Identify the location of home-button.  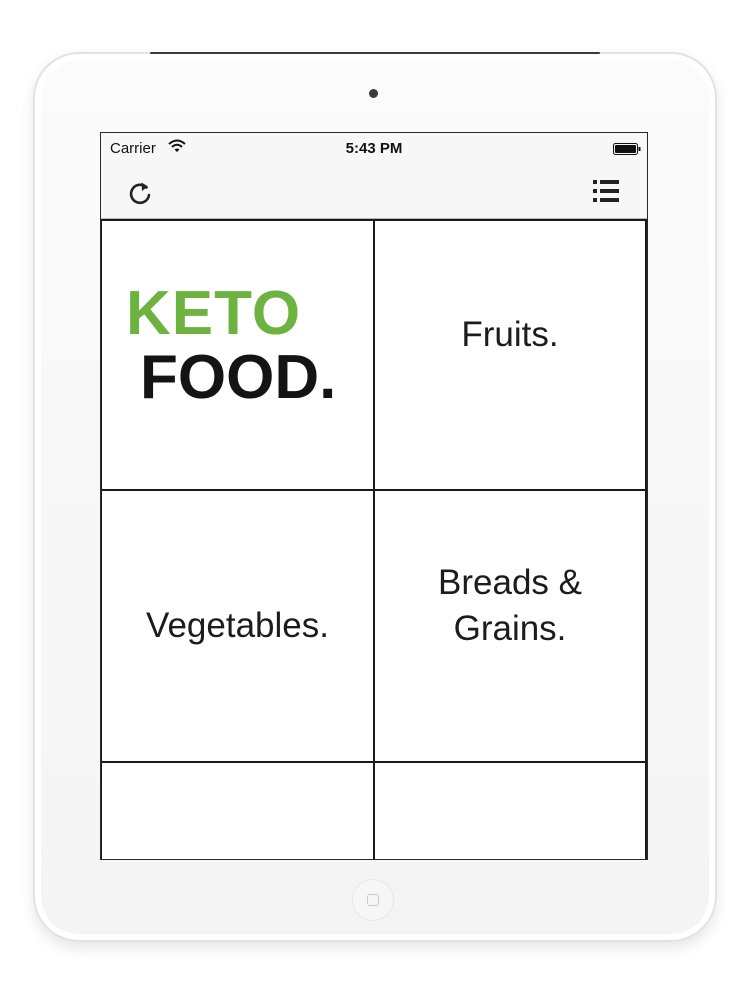
(373, 900).